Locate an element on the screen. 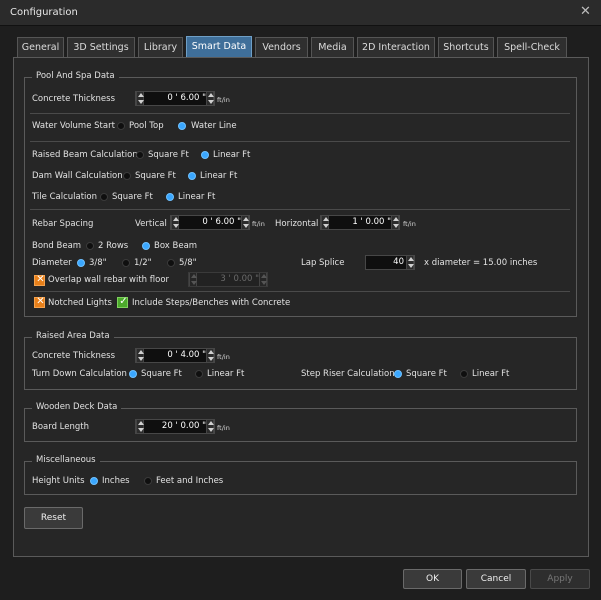  diameter-3-8-radio is located at coordinates (81, 263).